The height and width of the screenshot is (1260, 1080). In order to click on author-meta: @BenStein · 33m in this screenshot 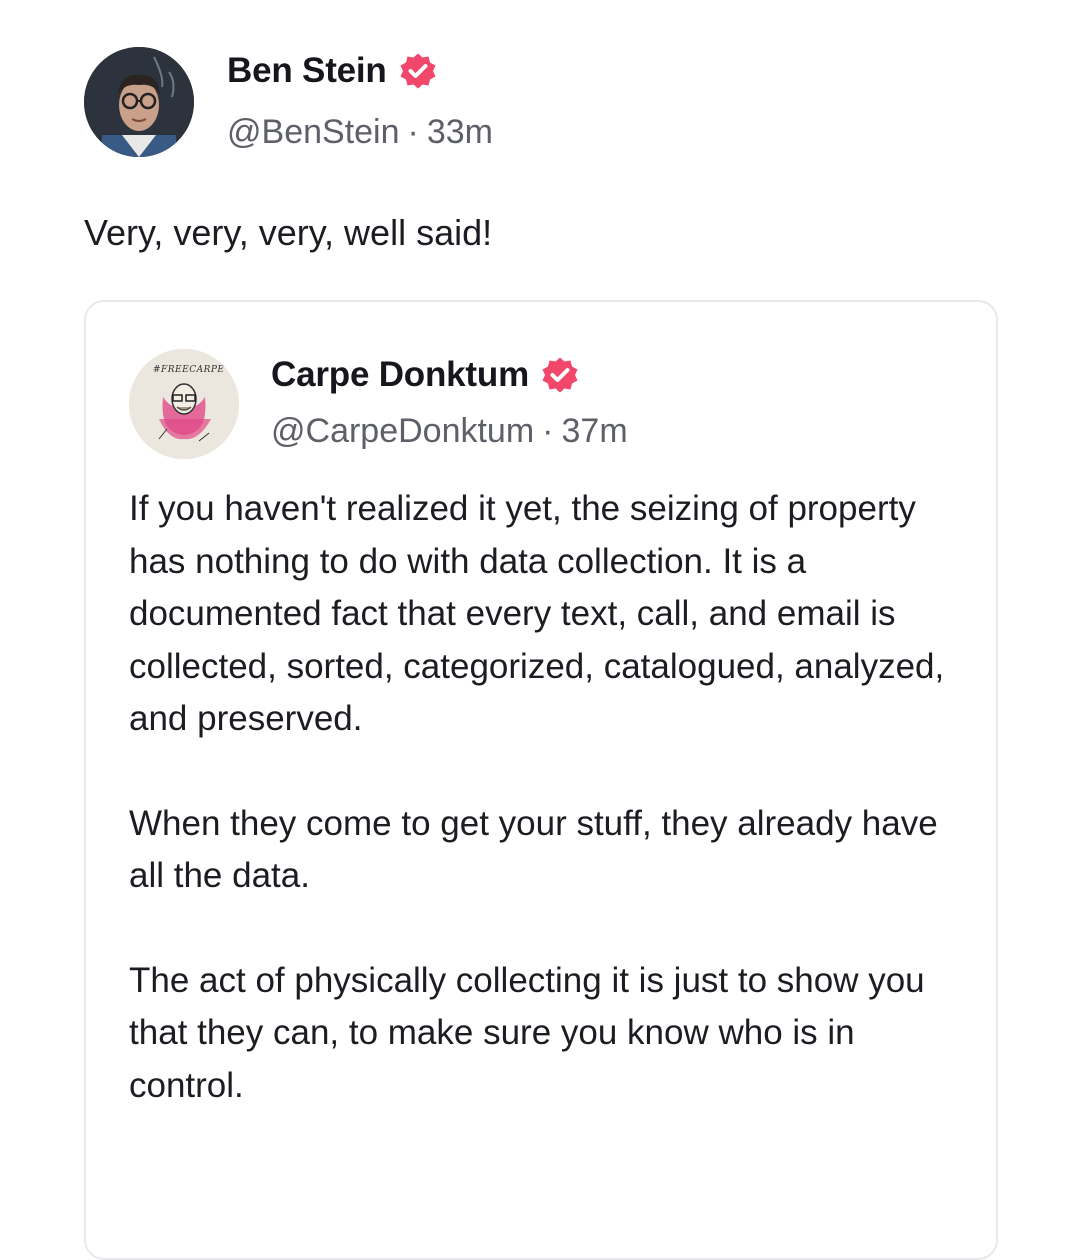, I will do `click(360, 132)`.